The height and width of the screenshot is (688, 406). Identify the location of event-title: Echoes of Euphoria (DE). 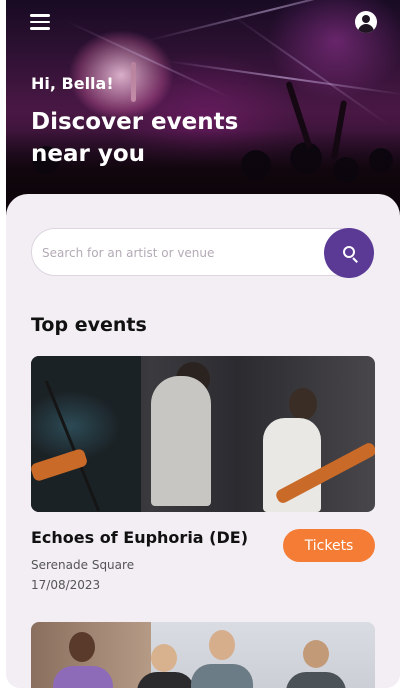
(139, 537).